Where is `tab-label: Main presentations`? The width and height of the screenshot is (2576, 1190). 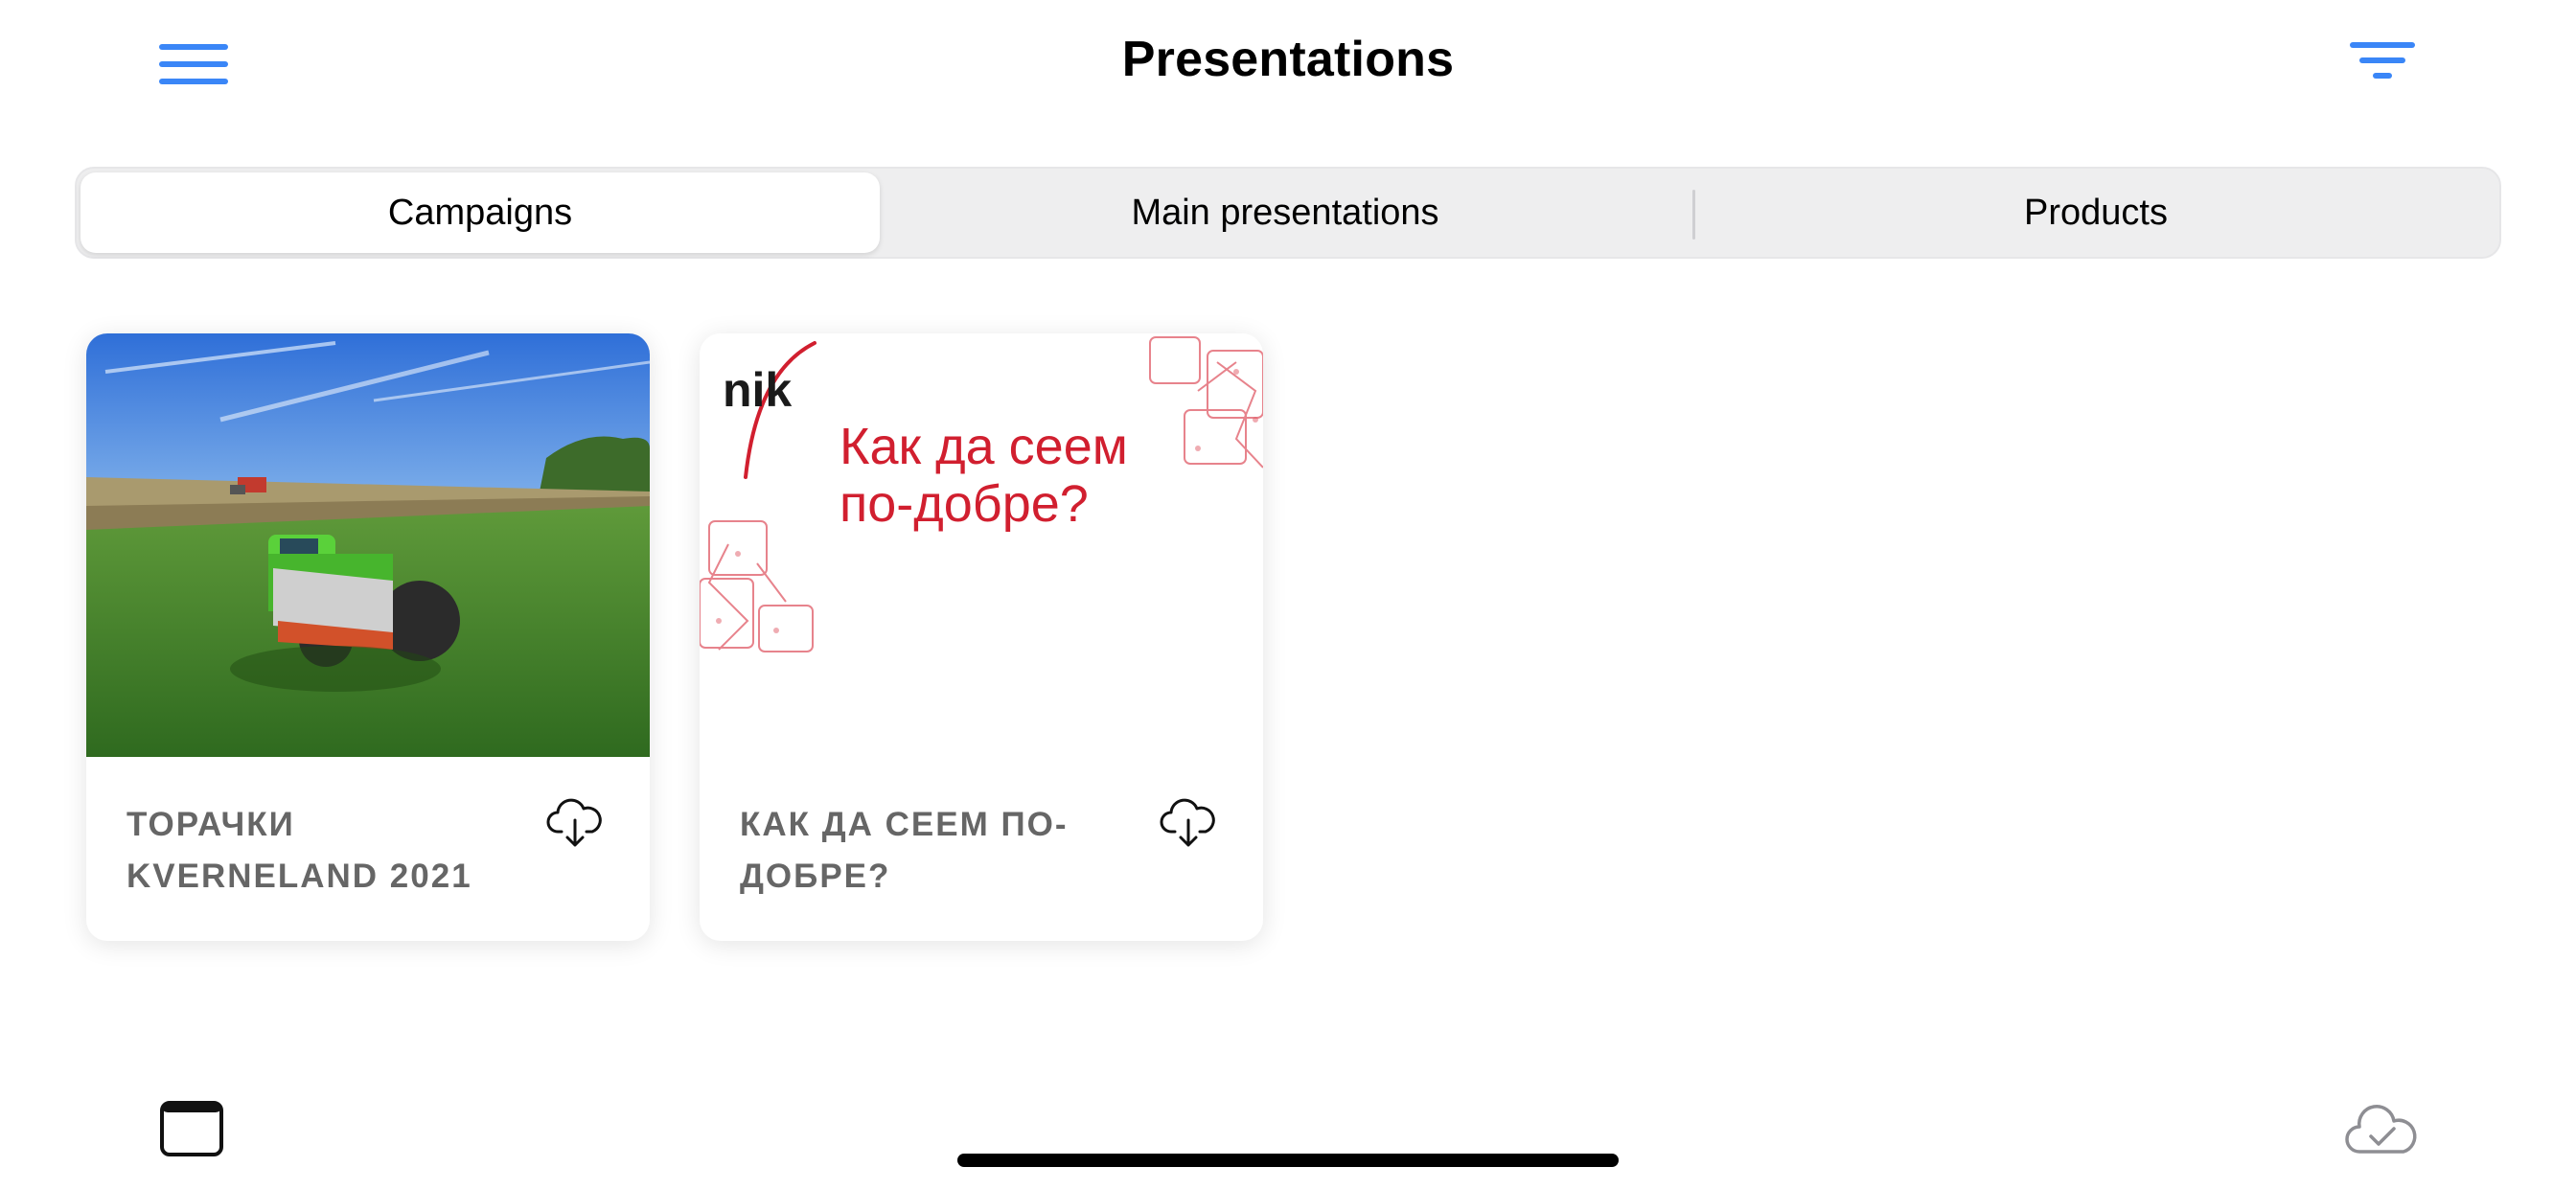
tab-label: Main presentations is located at coordinates (1285, 213).